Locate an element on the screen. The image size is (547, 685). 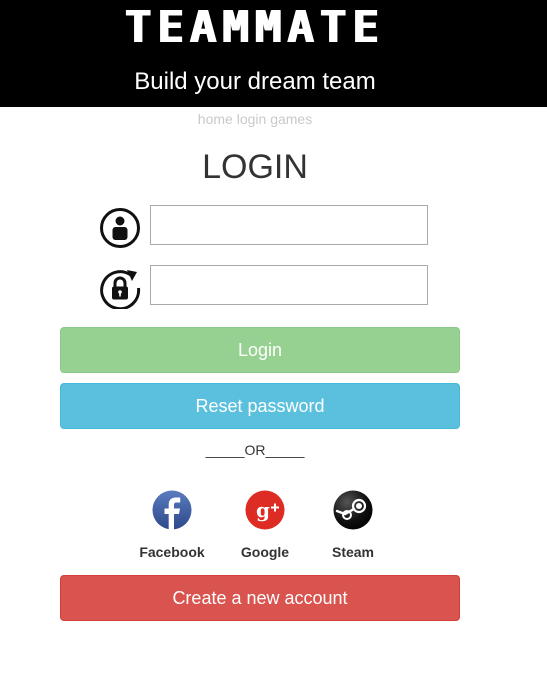
svg-text: g is located at coordinates (263, 510).